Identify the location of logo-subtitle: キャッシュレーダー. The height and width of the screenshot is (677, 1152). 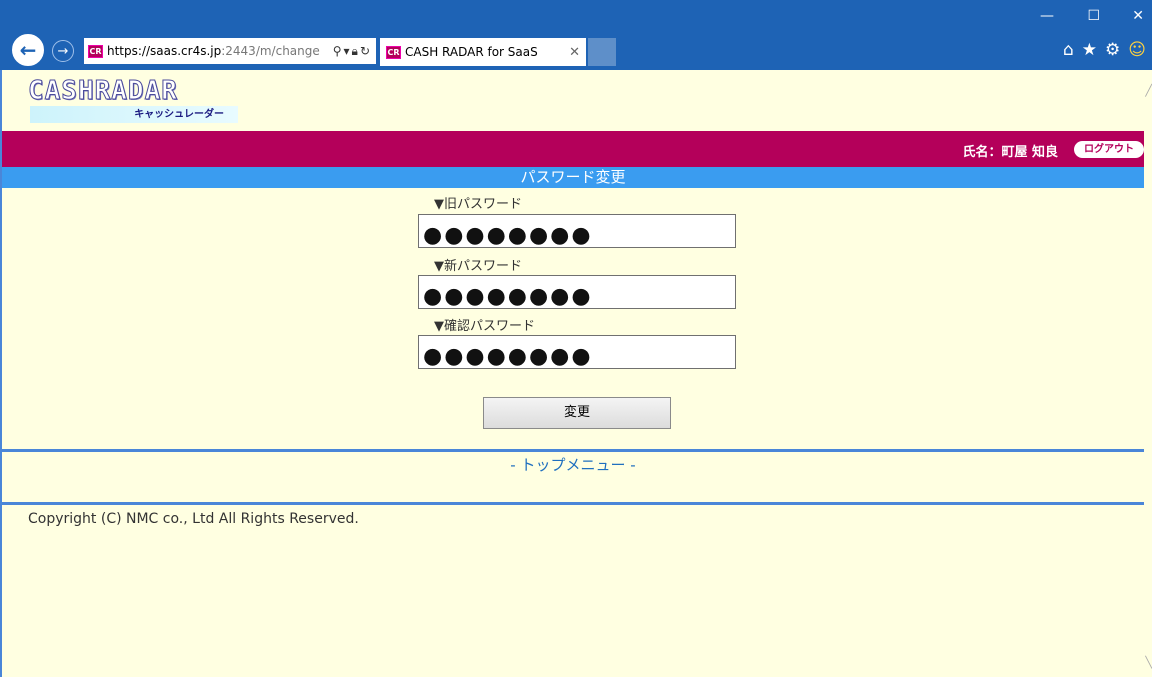
(134, 114).